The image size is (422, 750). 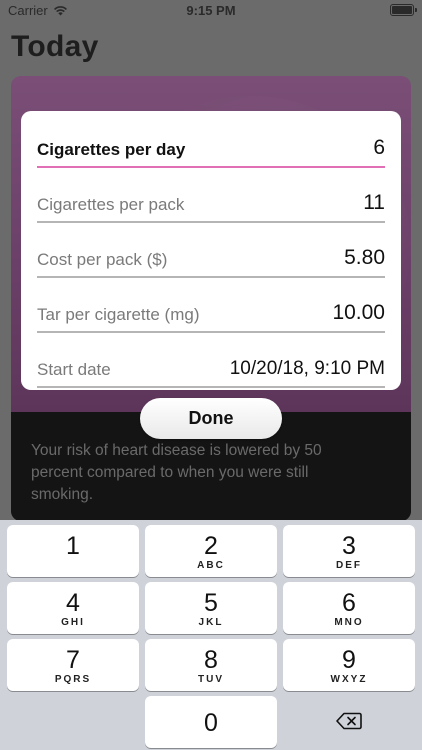 I want to click on done-button: Done, so click(x=211, y=418).